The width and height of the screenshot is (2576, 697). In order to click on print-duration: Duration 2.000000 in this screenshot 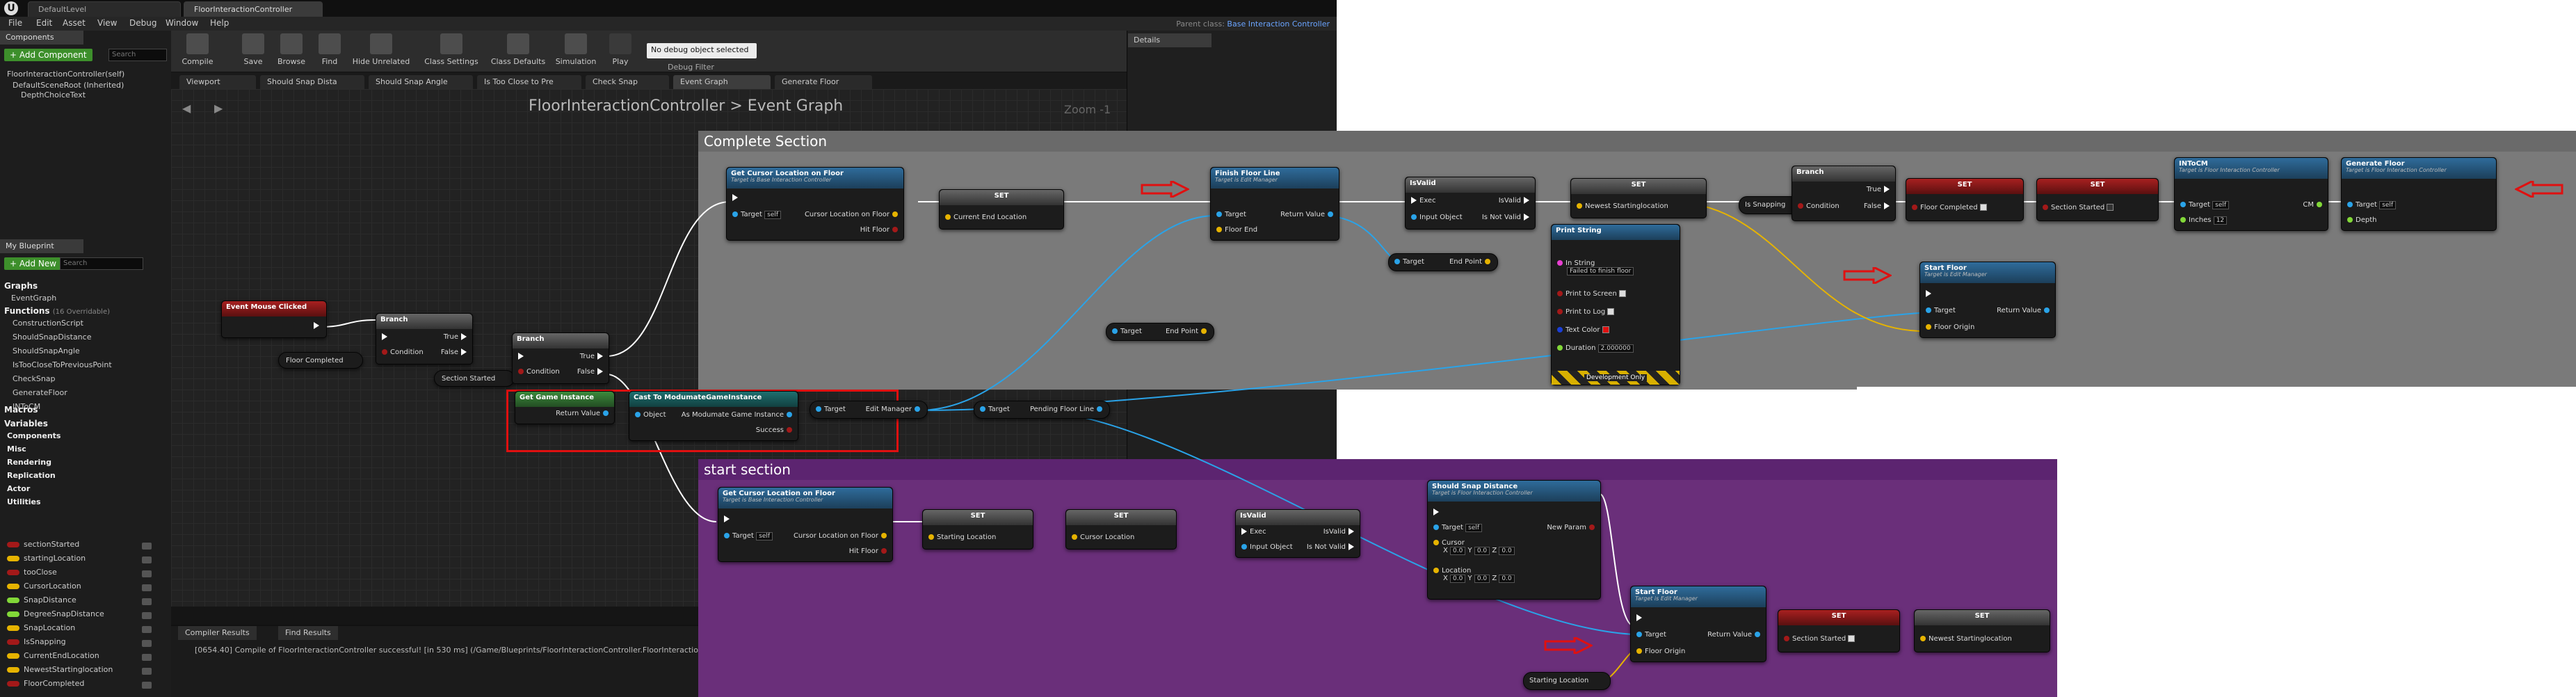, I will do `click(1594, 348)`.